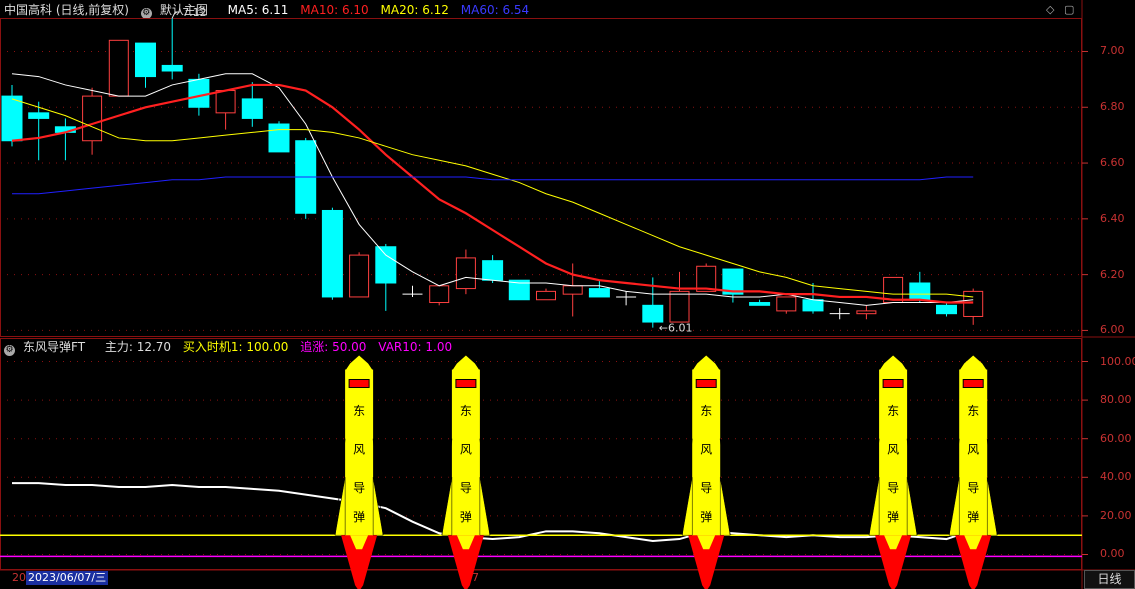  What do you see at coordinates (493, 512) in the screenshot?
I see `main-force-line` at bounding box center [493, 512].